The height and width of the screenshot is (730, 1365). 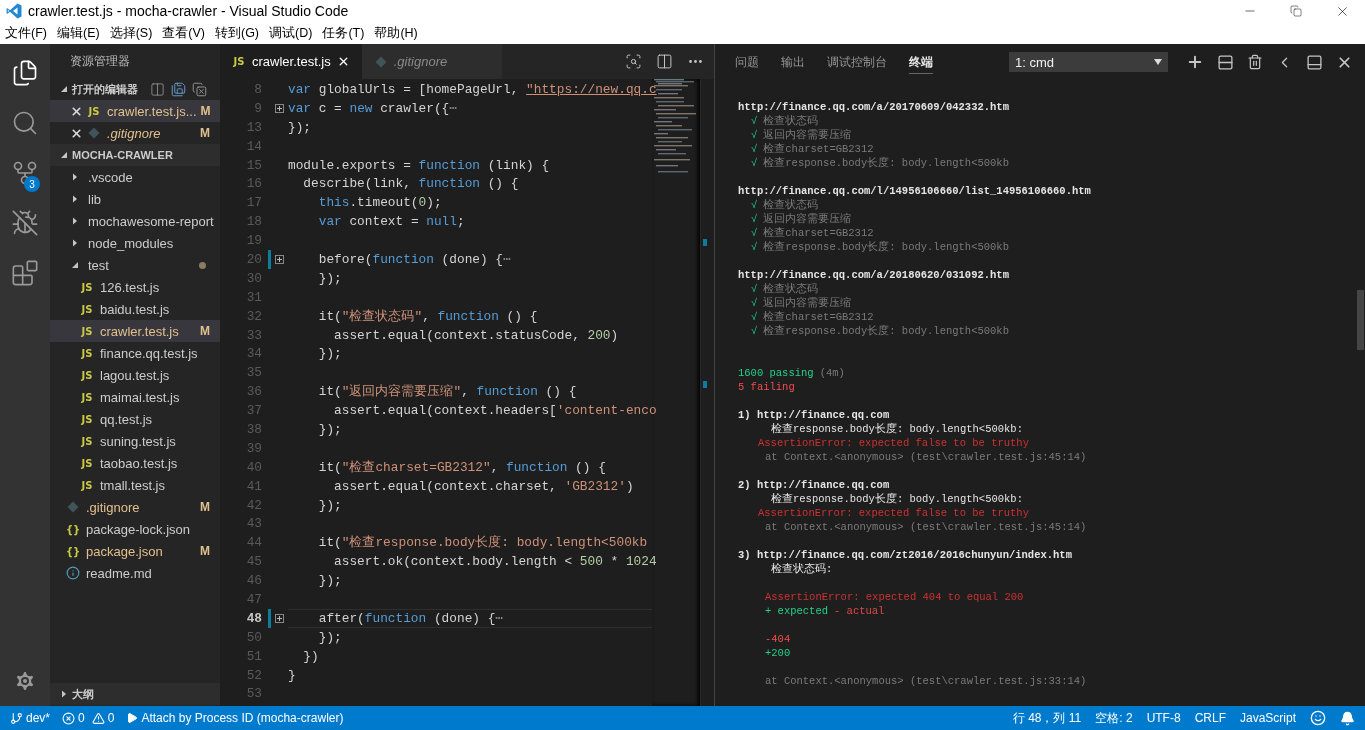 I want to click on count-badge: 3, so click(x=32, y=184).